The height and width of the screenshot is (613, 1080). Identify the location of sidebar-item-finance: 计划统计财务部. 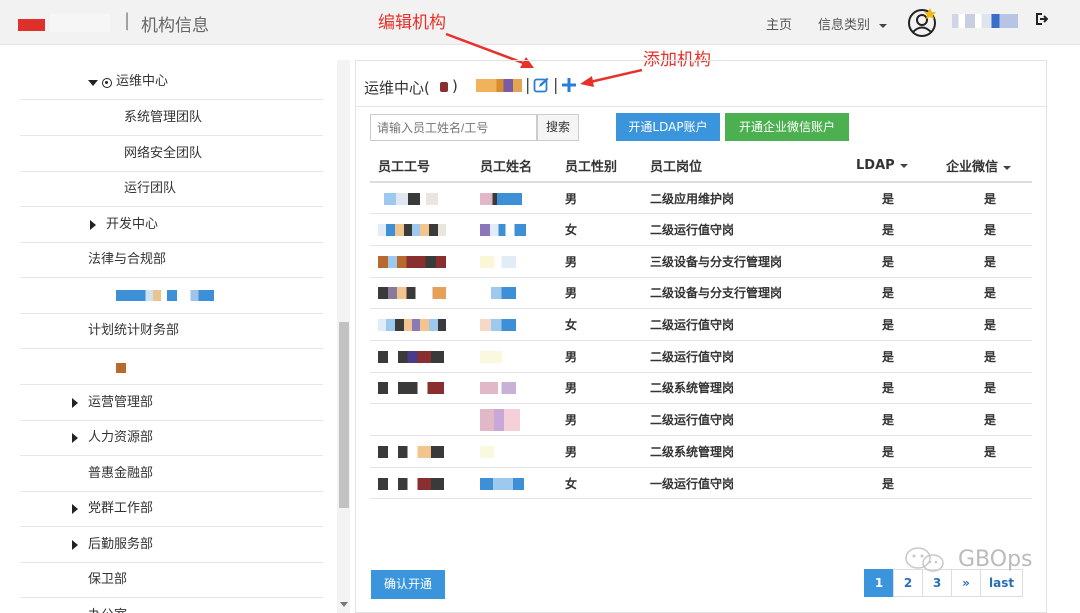
(171, 331).